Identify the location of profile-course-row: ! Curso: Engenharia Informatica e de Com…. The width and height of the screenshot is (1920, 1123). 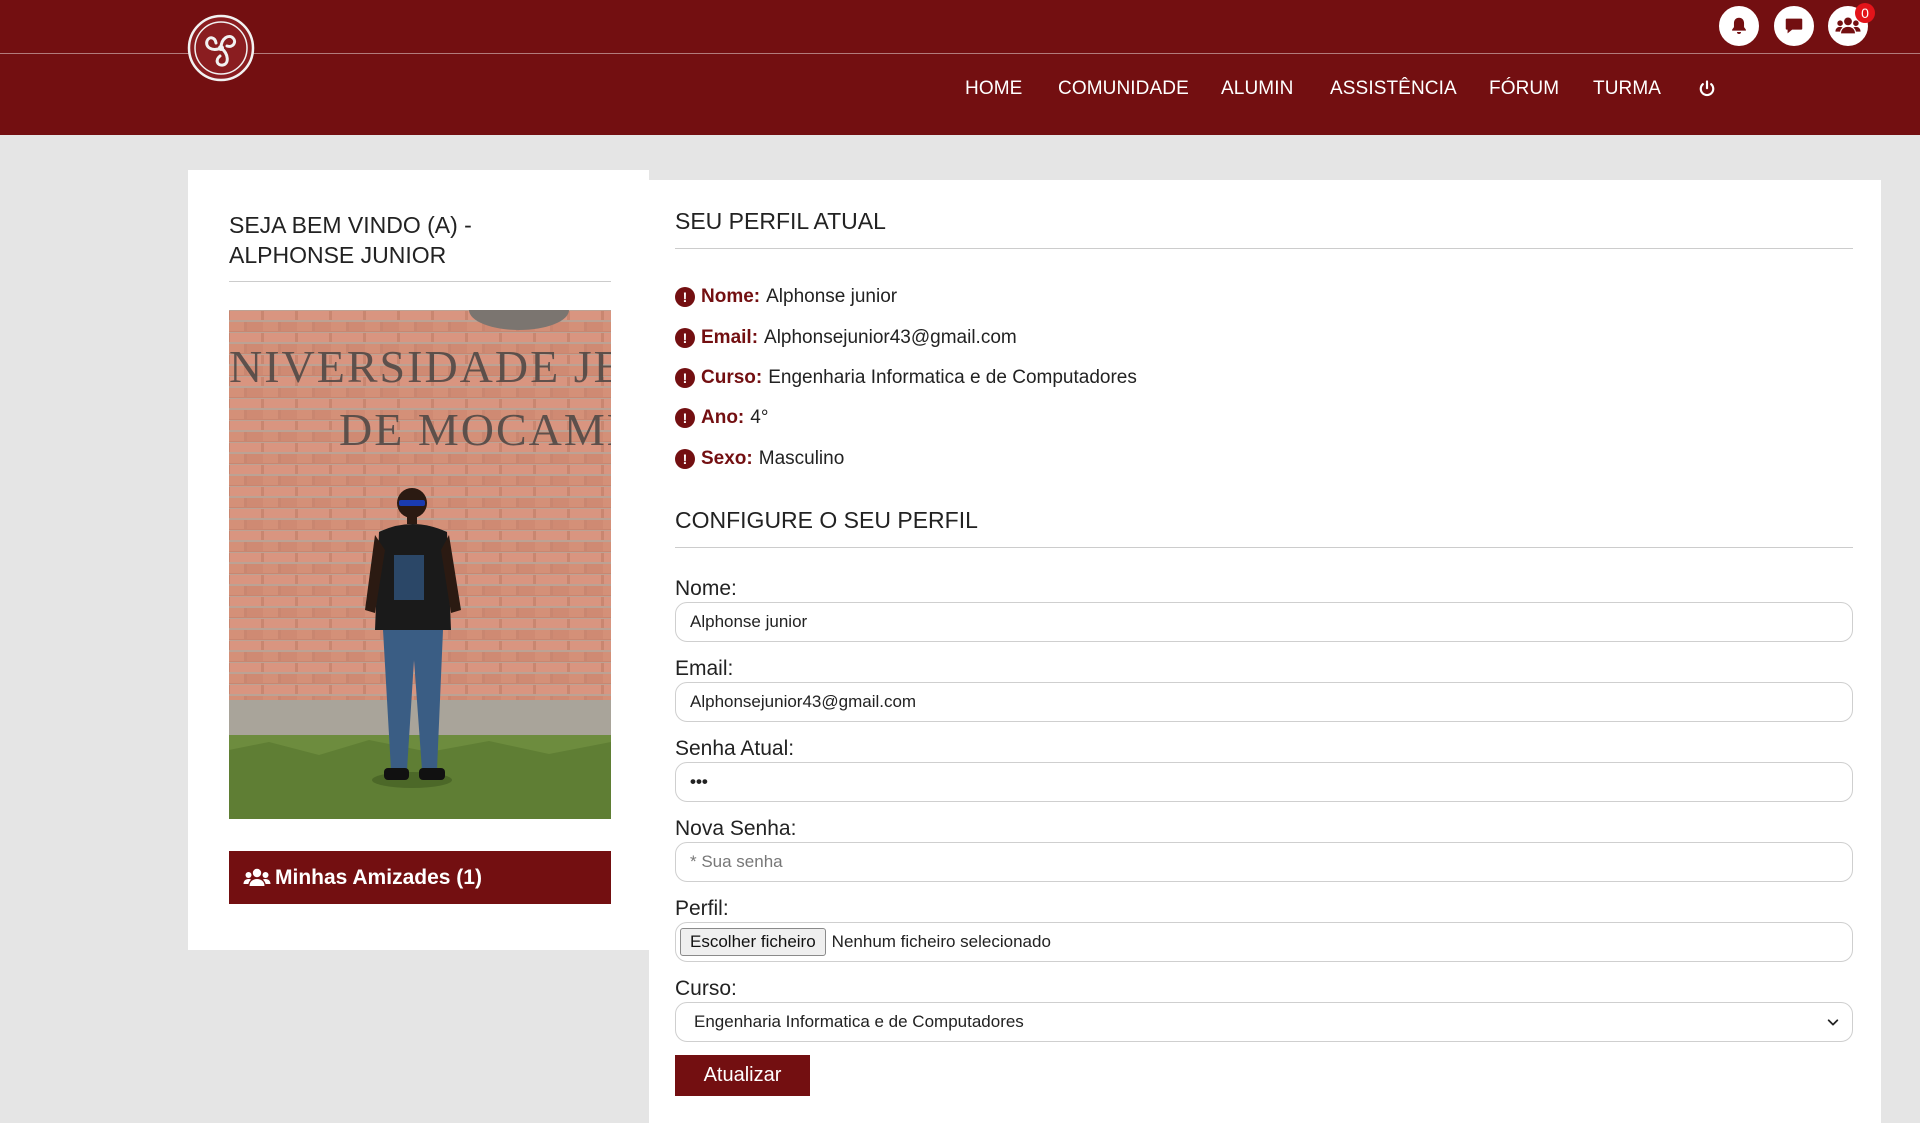
(906, 378).